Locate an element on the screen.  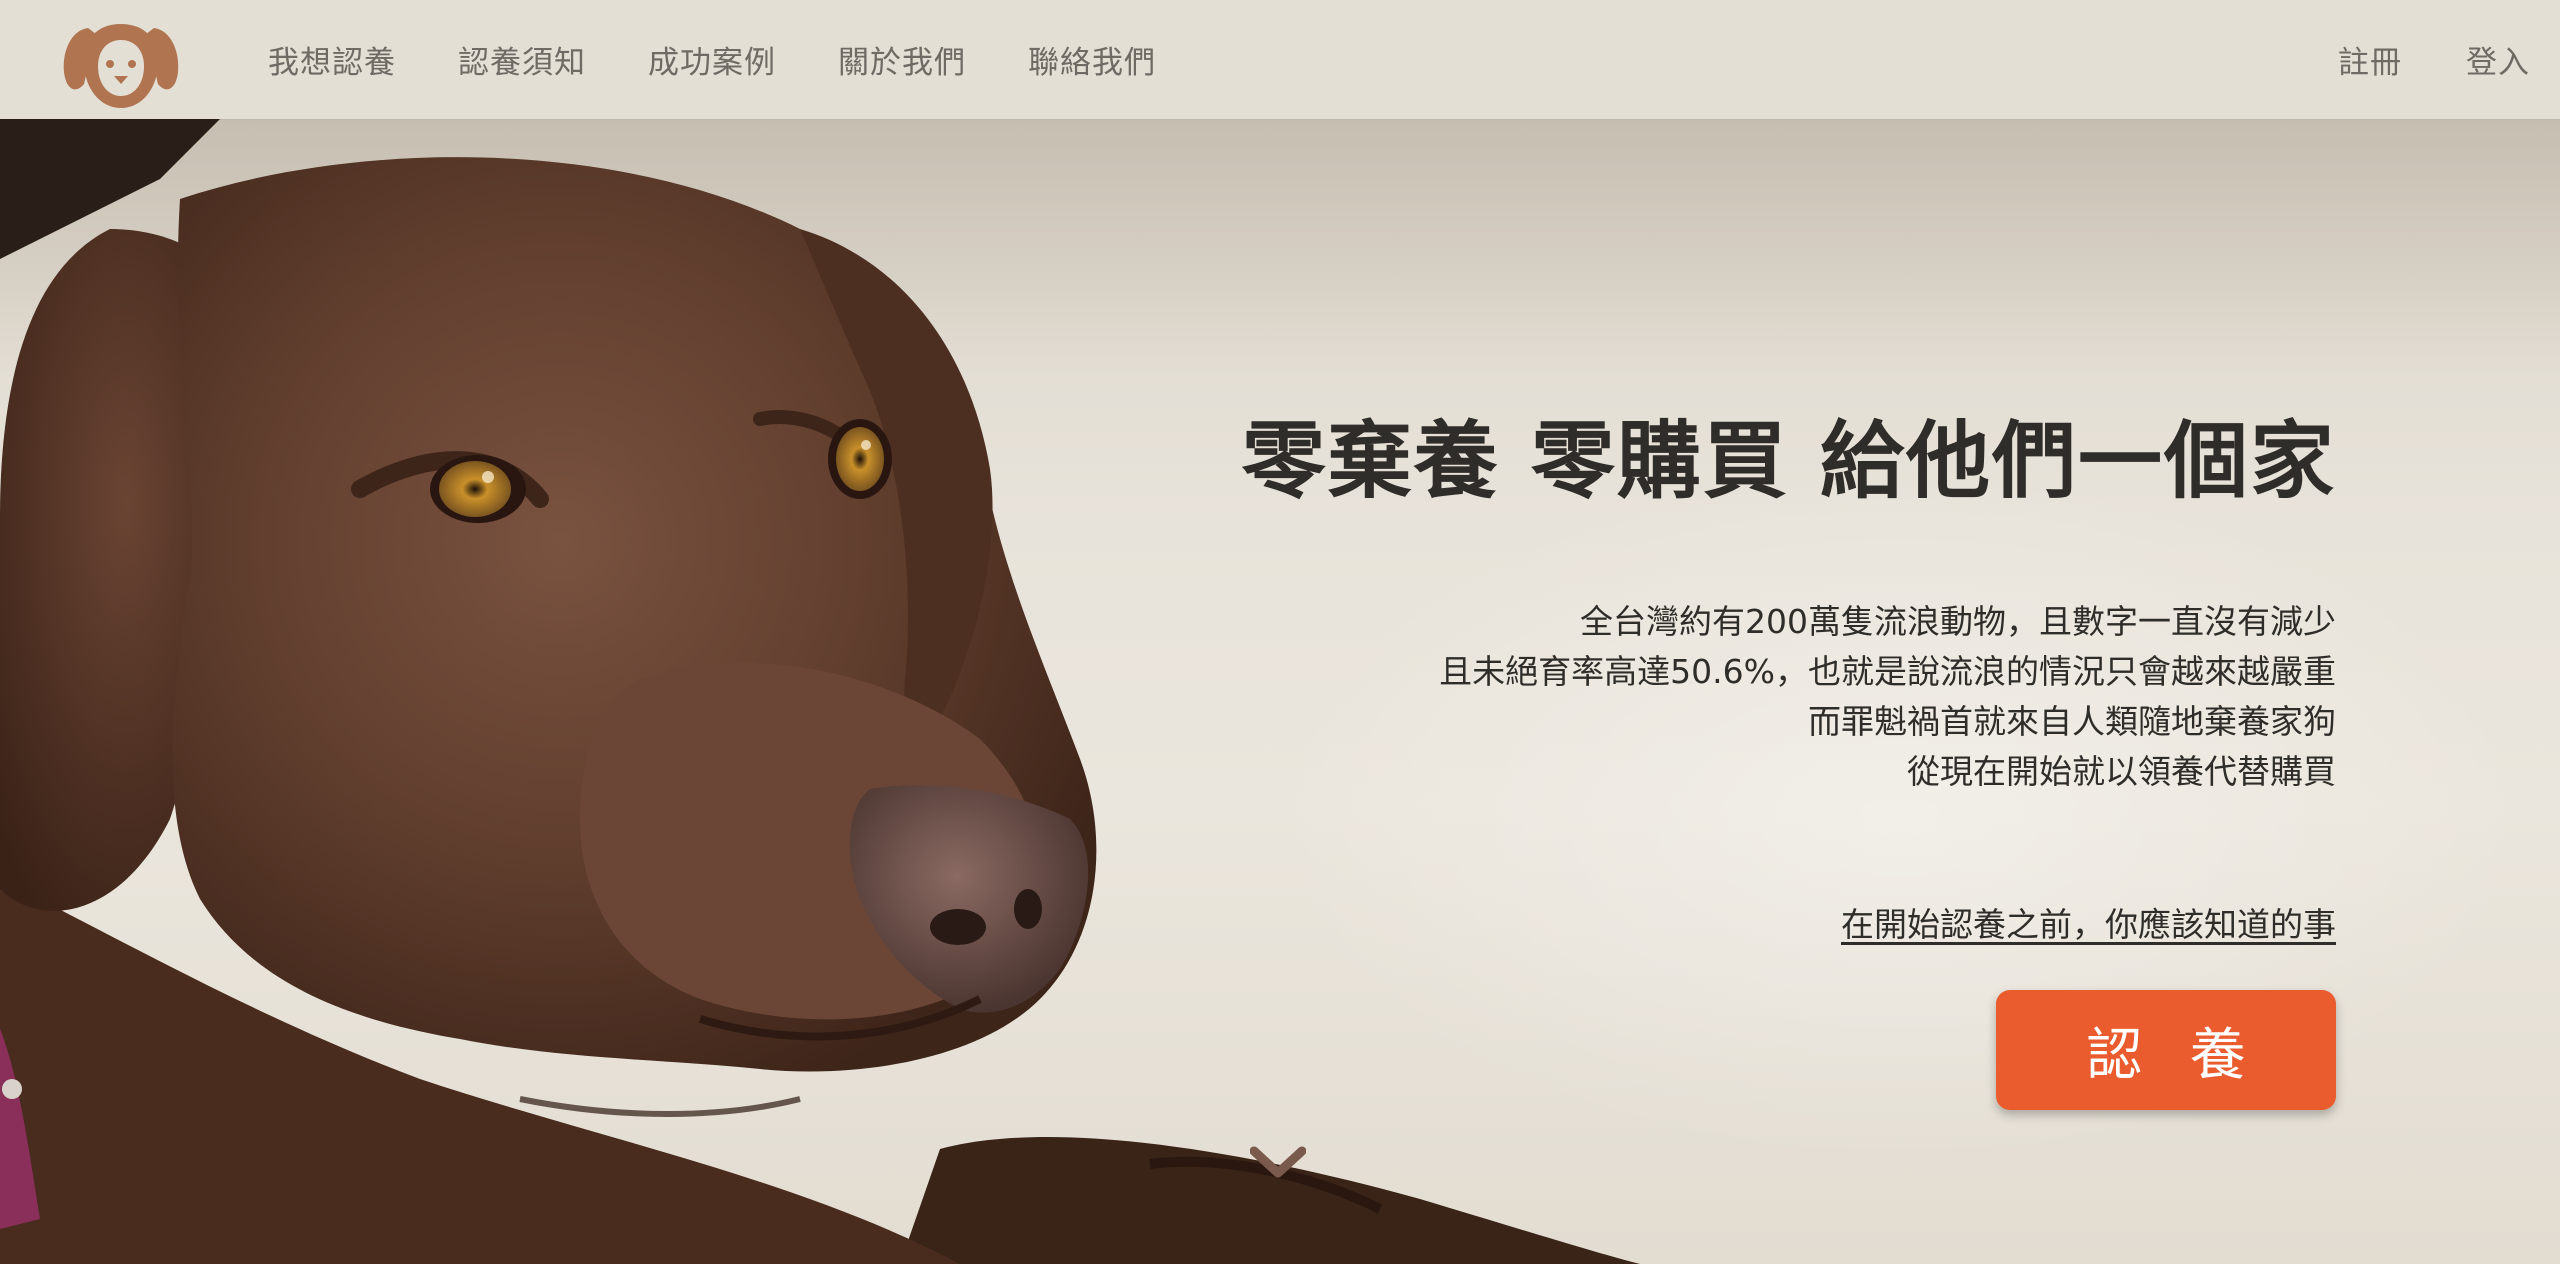
nav-item-adopt: 我想認養 is located at coordinates (332, 59).